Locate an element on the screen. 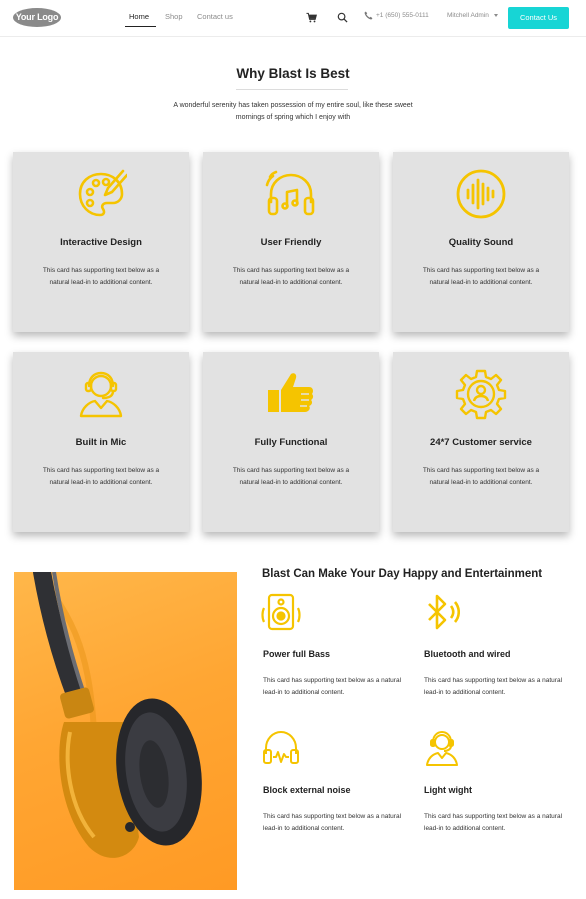 The image size is (586, 899). headphones-photo is located at coordinates (125, 731).